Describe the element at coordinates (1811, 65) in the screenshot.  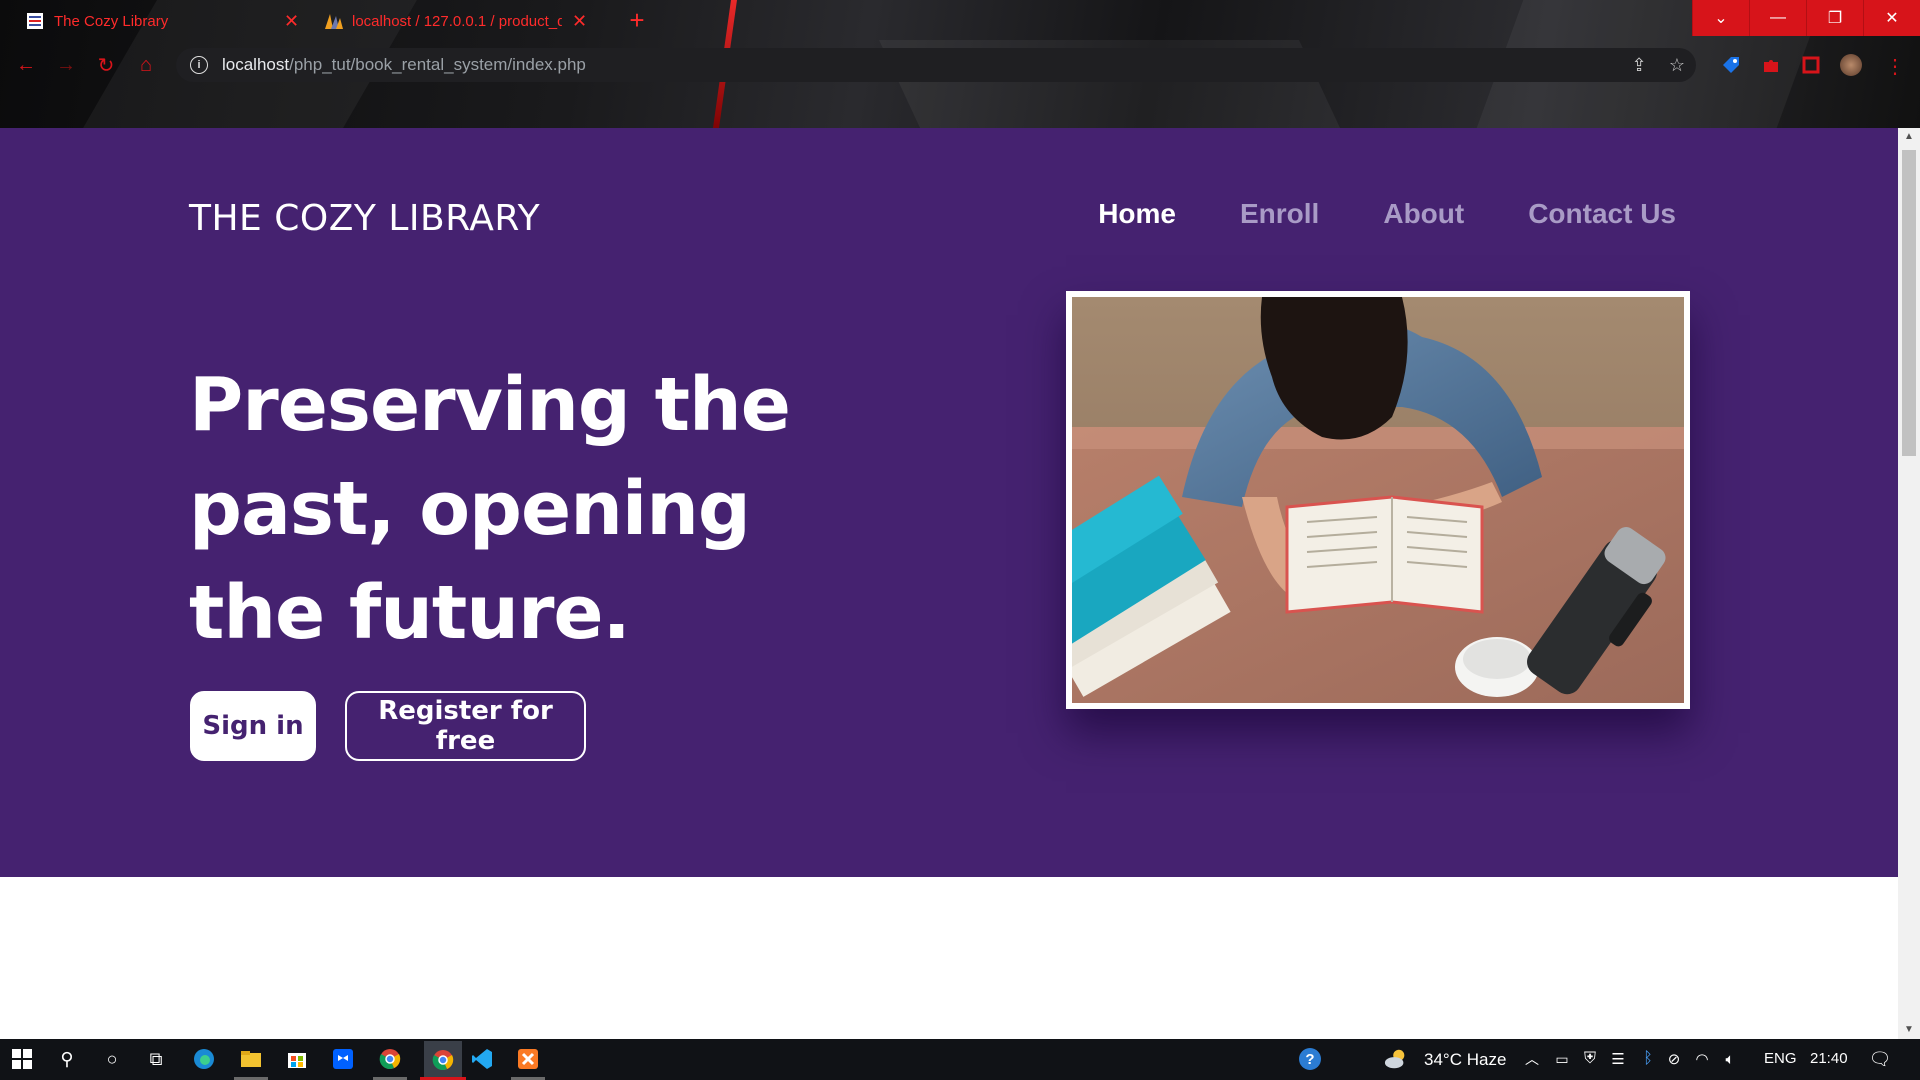
I see `extension-square-icon` at that location.